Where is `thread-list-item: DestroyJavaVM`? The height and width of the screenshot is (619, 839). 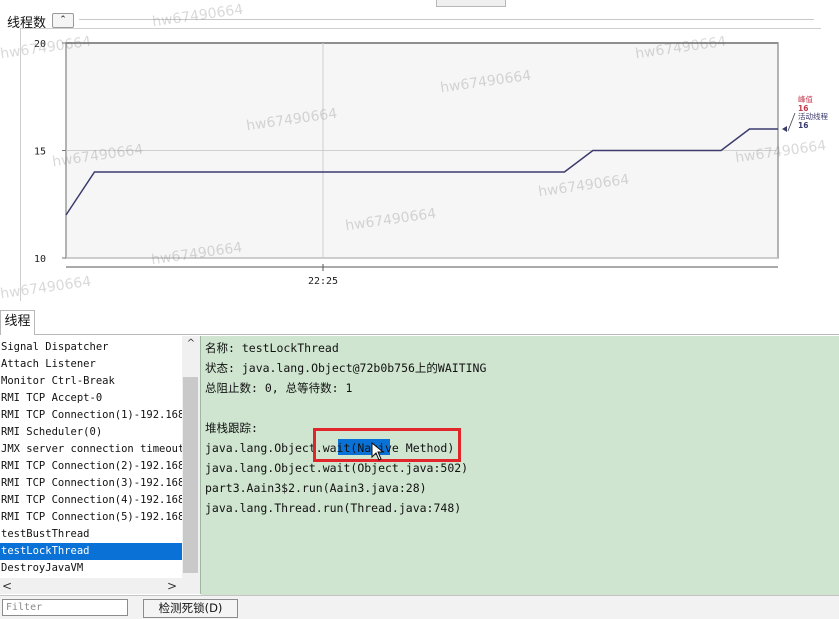
thread-list-item: DestroyJavaVM is located at coordinates (91, 568).